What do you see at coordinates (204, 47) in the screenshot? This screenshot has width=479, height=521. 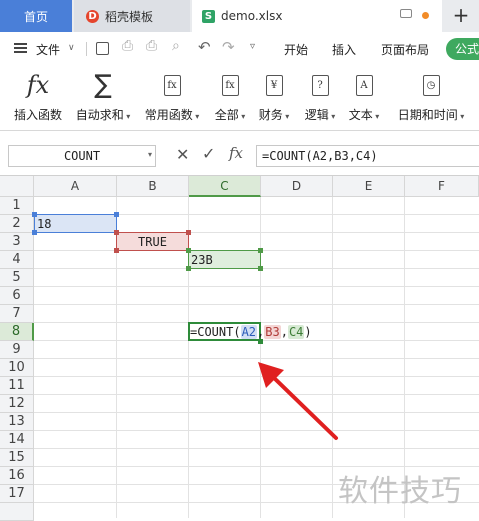 I see `undo-icon: ↶` at bounding box center [204, 47].